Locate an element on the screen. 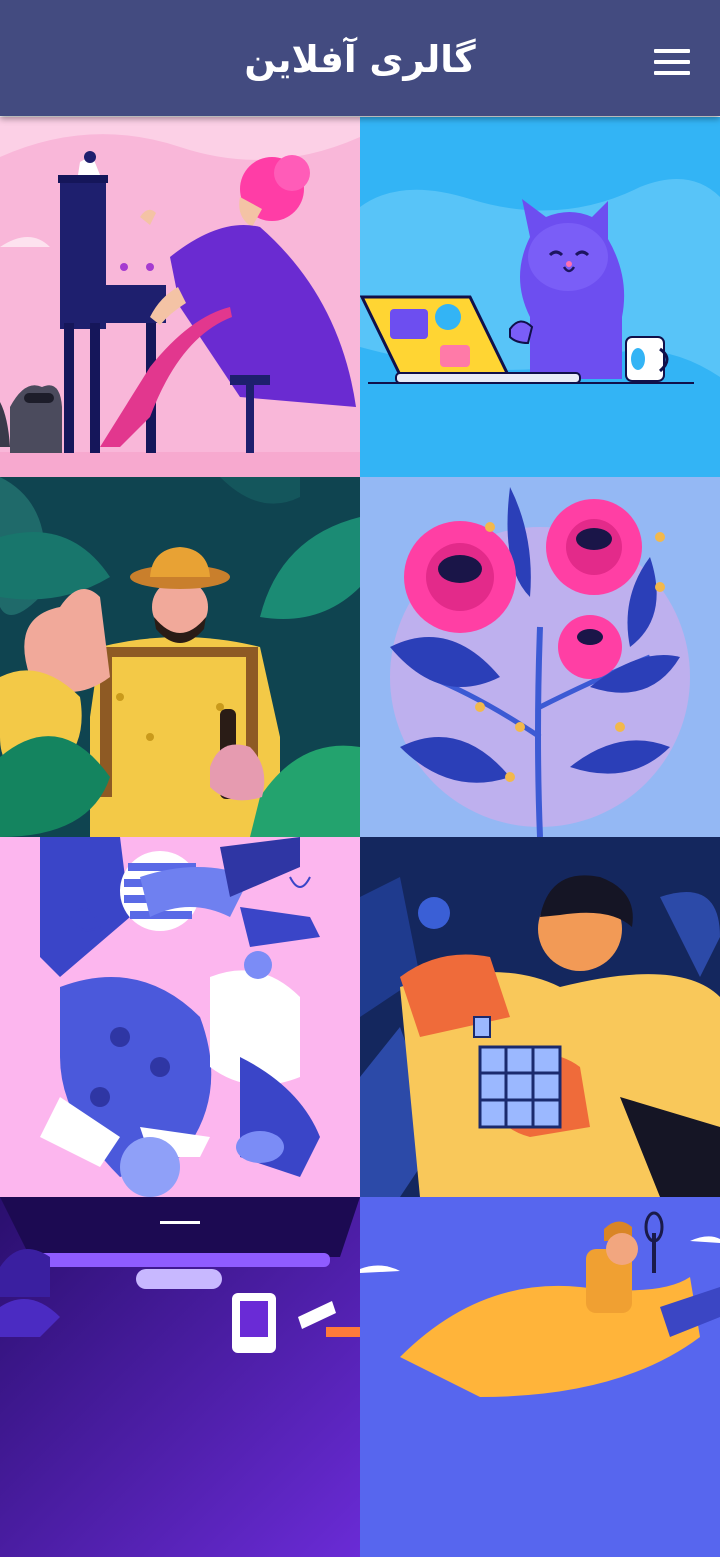 This screenshot has width=720, height=1557. app-bar: گالری آفلاین is located at coordinates (360, 58).